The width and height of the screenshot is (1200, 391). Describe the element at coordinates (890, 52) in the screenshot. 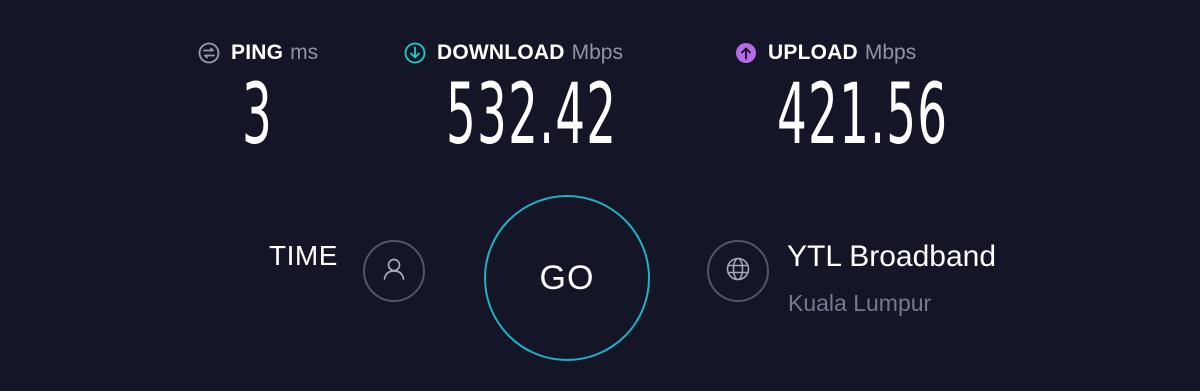

I see `upload-unit: Mbps` at that location.